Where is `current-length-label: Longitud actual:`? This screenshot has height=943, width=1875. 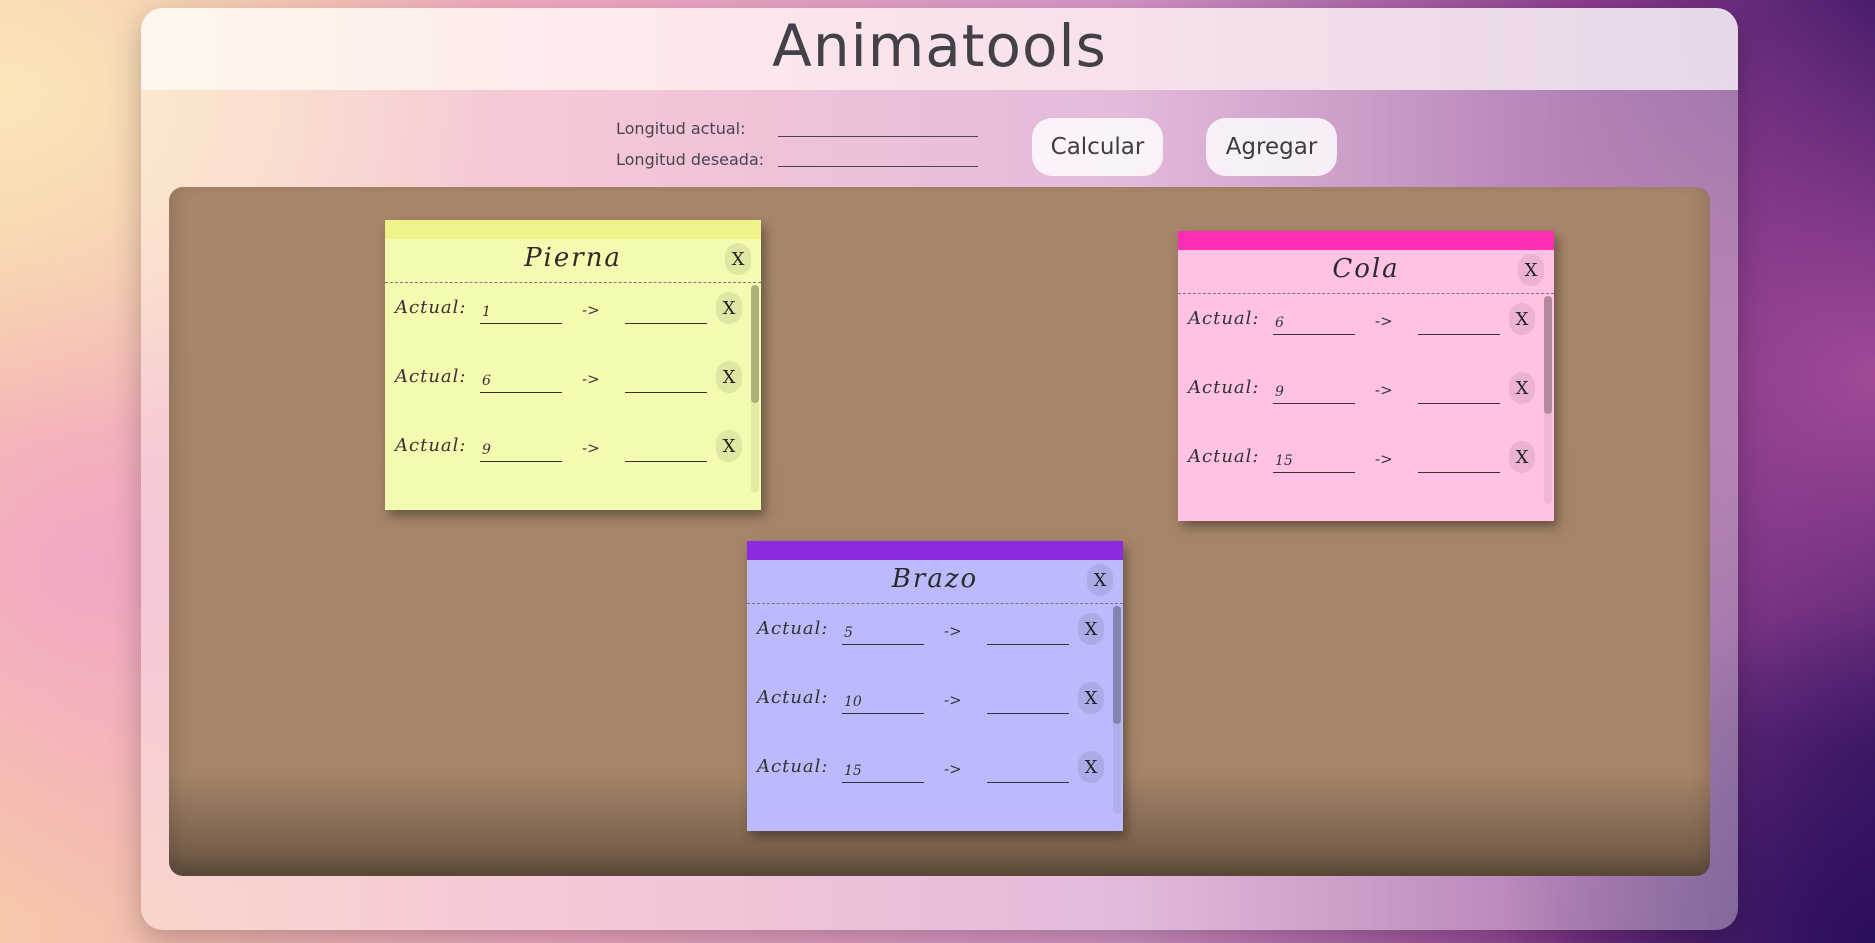 current-length-label: Longitud actual: is located at coordinates (681, 128).